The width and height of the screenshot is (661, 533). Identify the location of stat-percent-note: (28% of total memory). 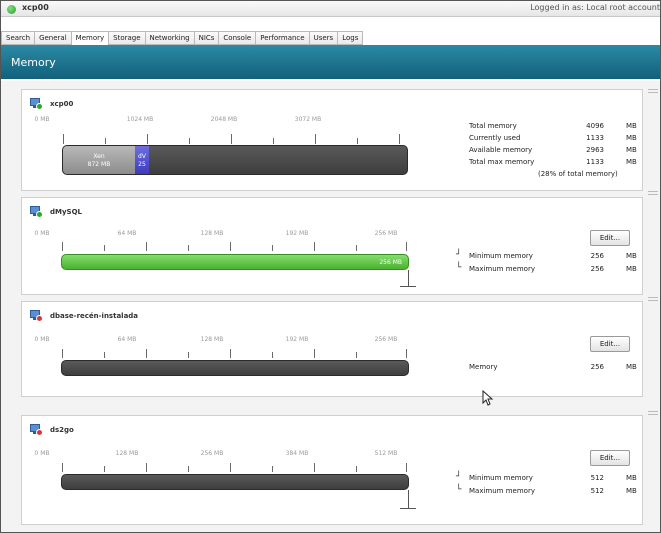
(578, 174).